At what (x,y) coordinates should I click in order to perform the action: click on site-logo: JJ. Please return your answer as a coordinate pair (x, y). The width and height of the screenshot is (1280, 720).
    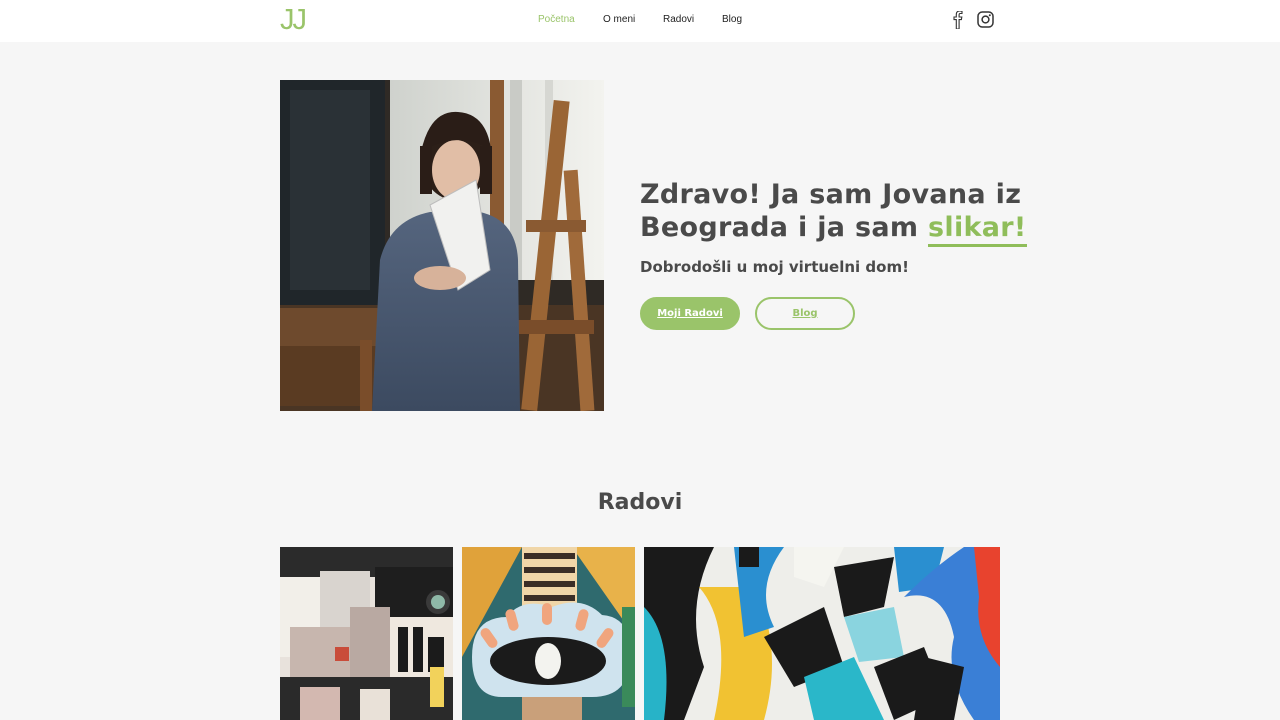
    Looking at the image, I should click on (293, 20).